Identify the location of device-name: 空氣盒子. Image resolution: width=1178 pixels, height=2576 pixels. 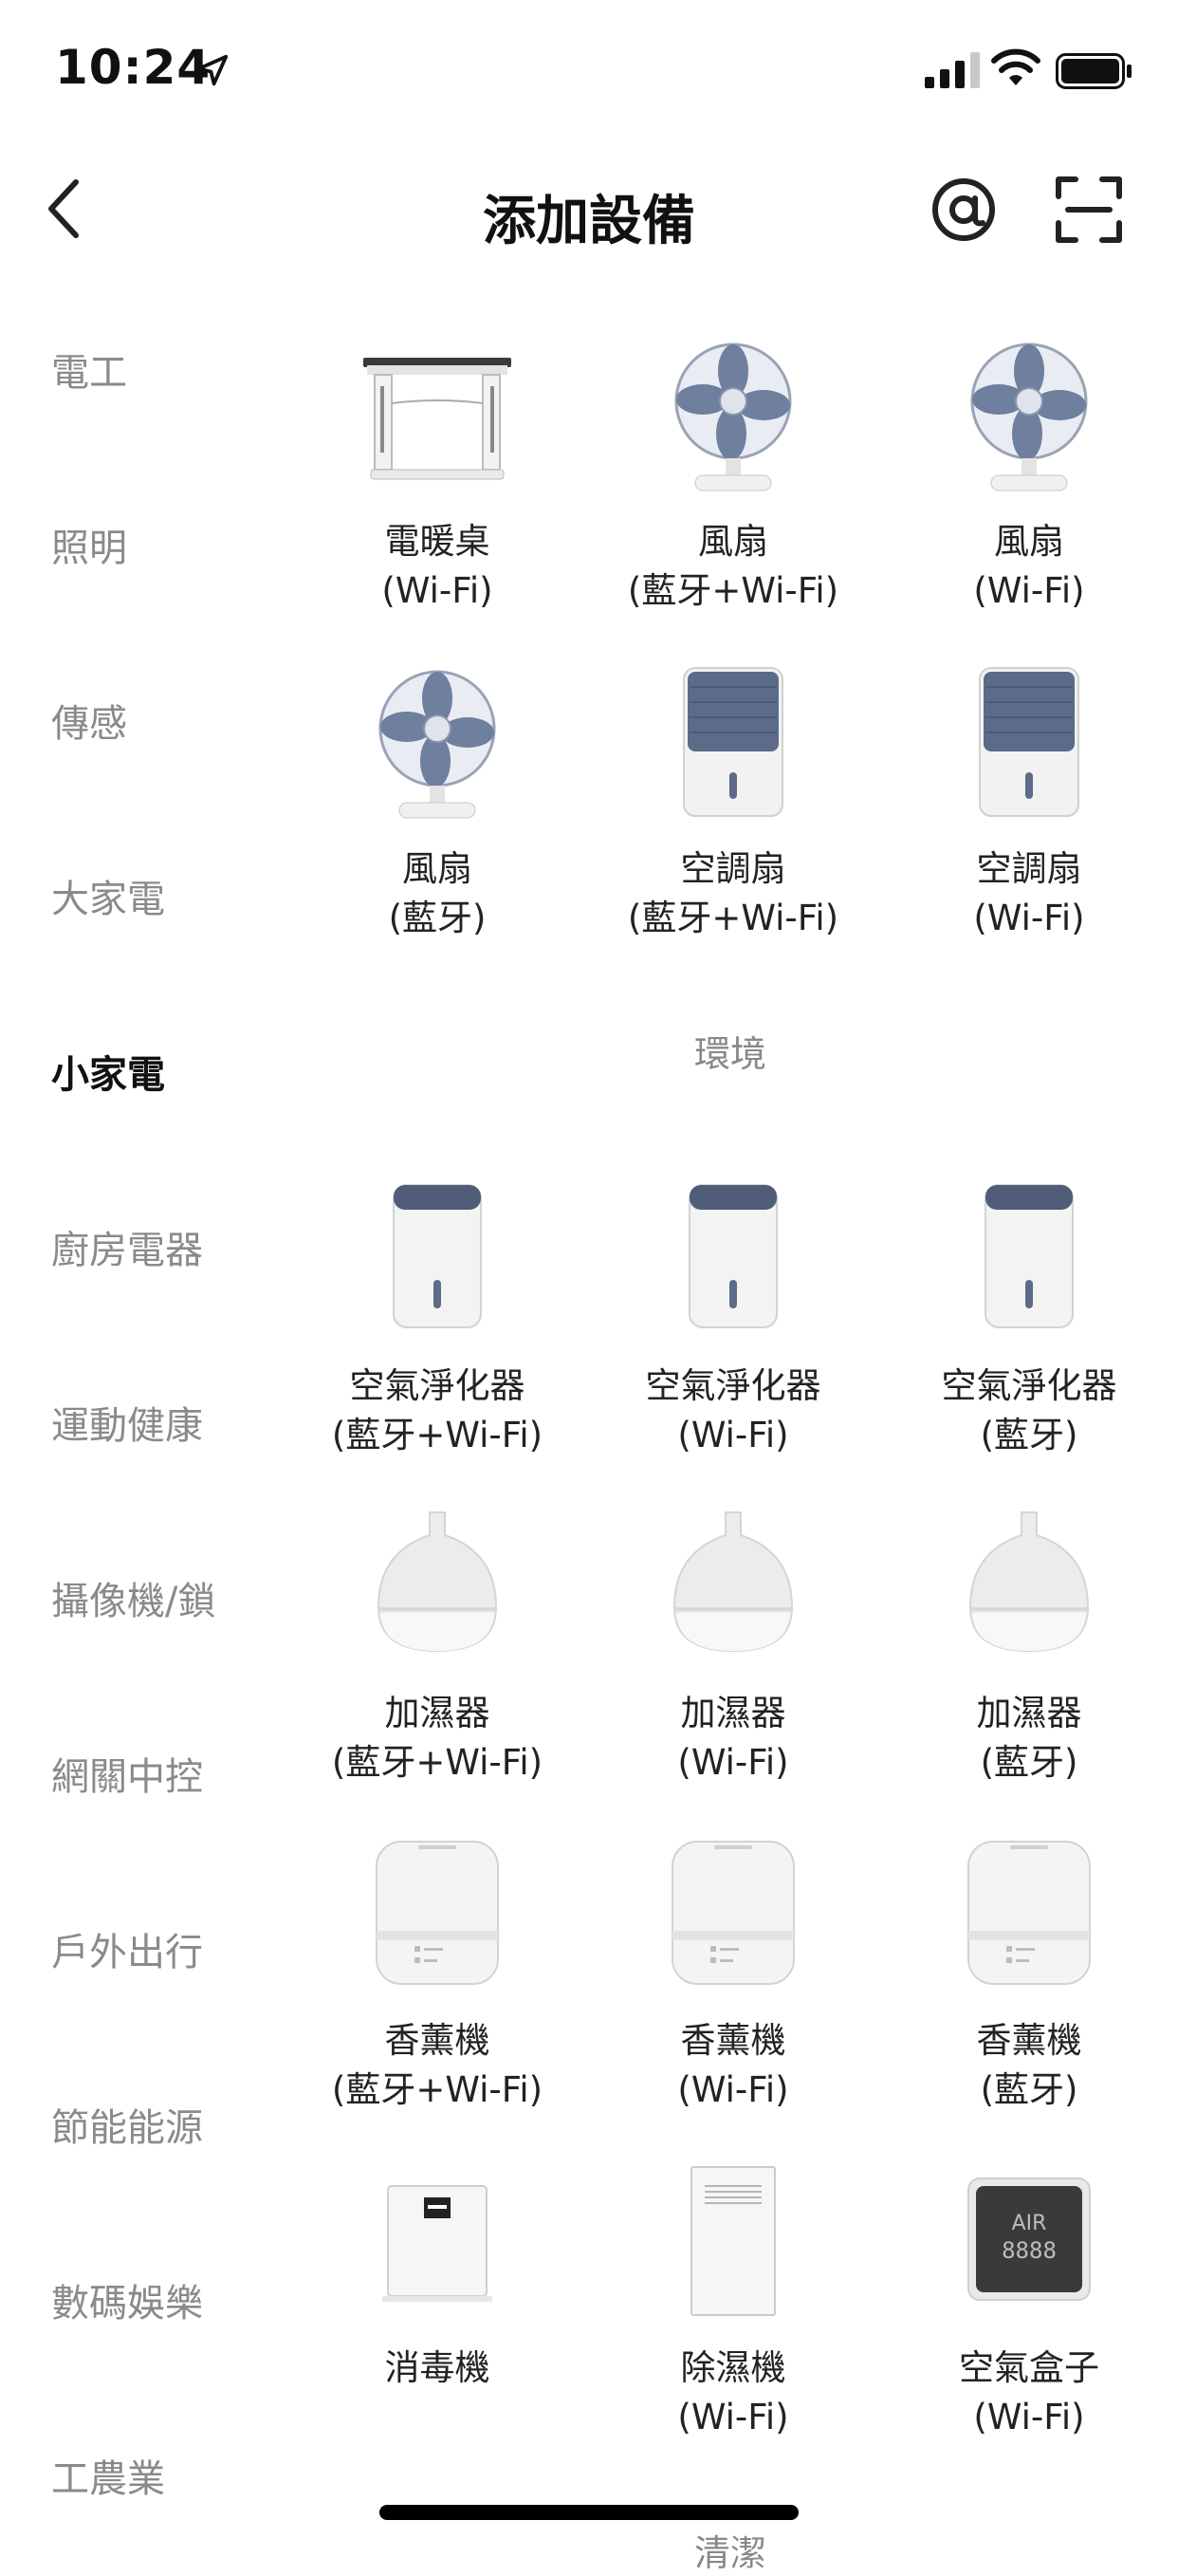
(1029, 2367).